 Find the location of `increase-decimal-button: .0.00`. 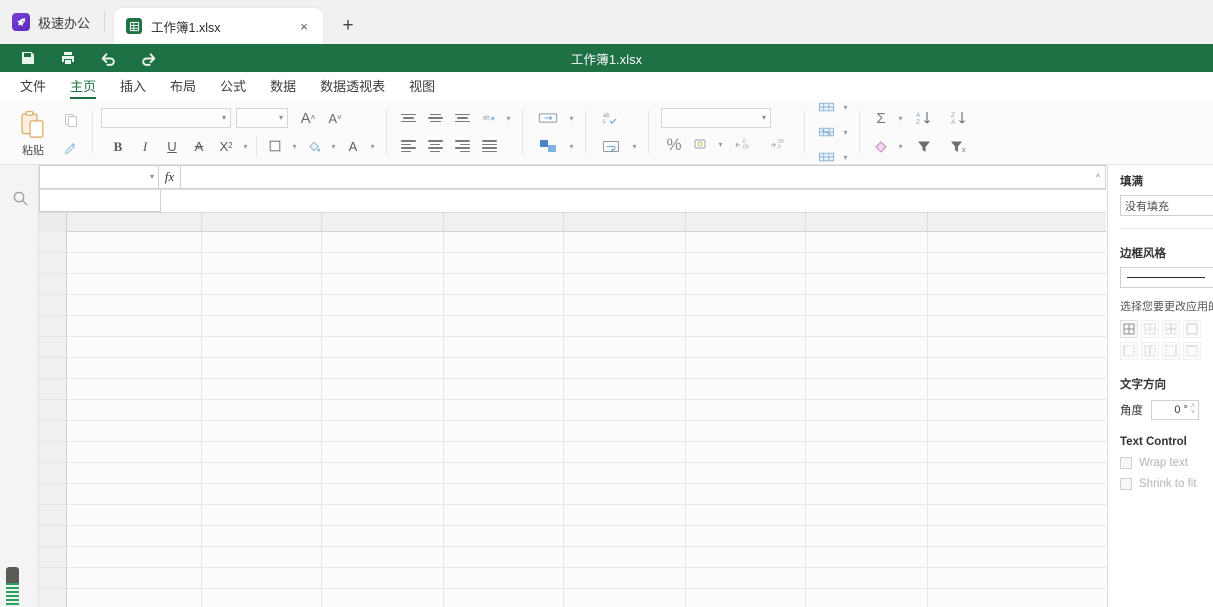

increase-decimal-button: .0.00 is located at coordinates (744, 144).